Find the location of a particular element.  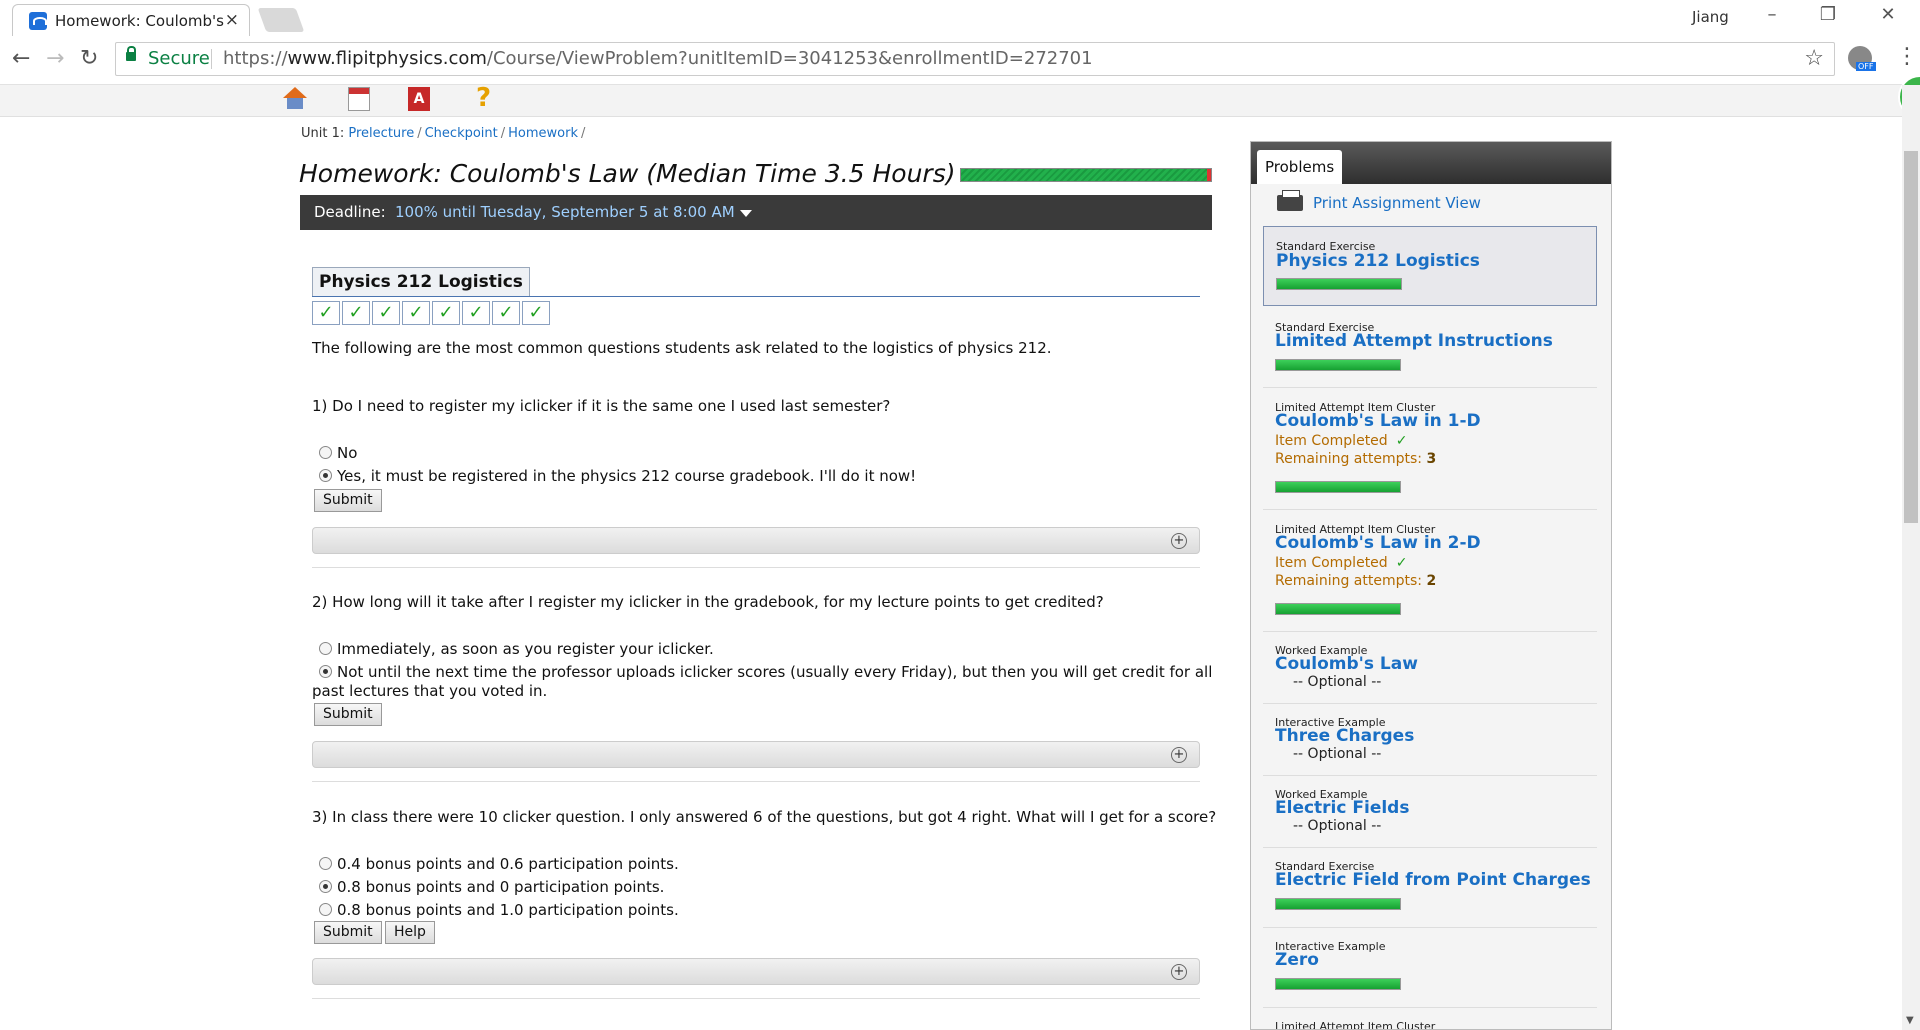

profile-name: Jiang is located at coordinates (1710, 17).